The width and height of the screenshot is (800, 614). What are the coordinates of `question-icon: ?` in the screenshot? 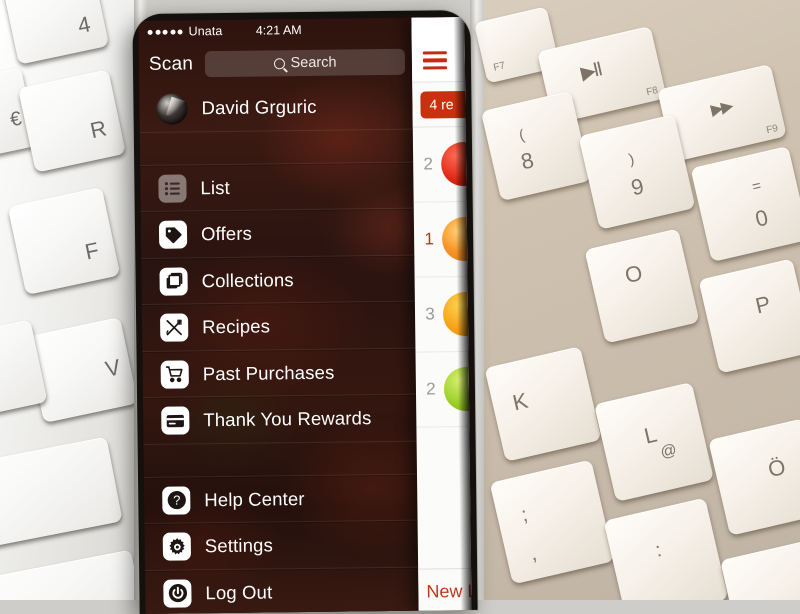 It's located at (176, 500).